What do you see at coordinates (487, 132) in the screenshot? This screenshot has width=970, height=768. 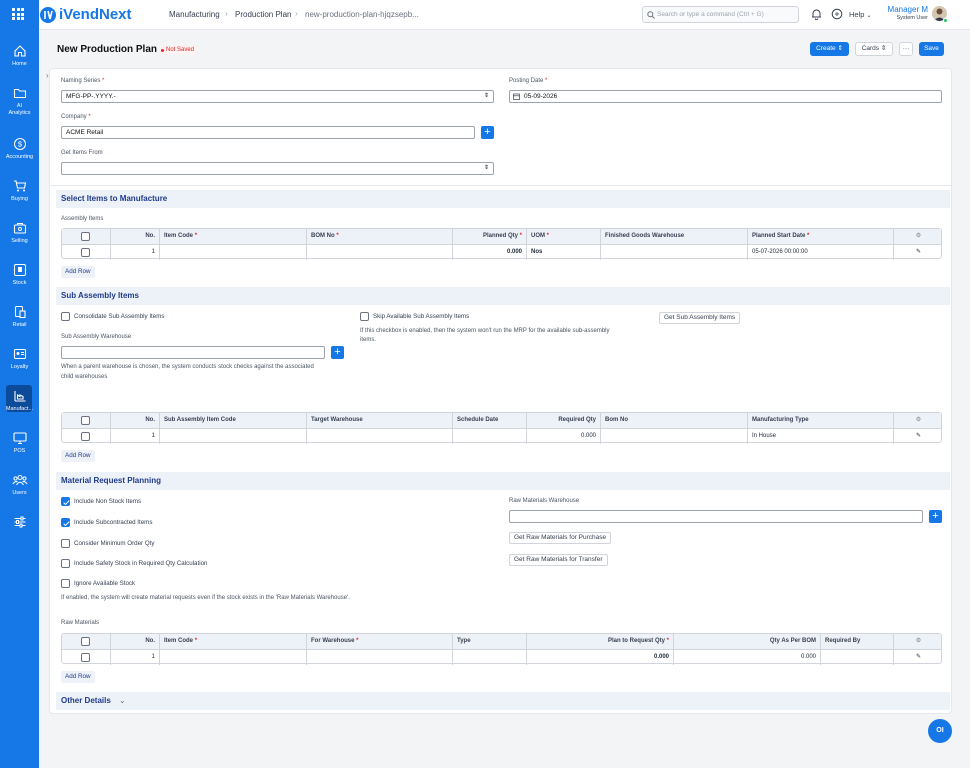 I see `add-company-button: +` at bounding box center [487, 132].